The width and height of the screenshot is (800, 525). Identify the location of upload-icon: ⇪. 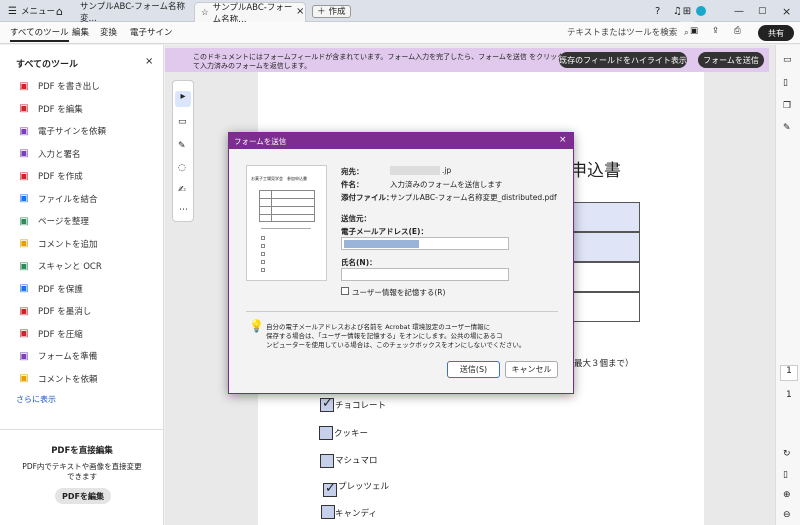
(715, 31).